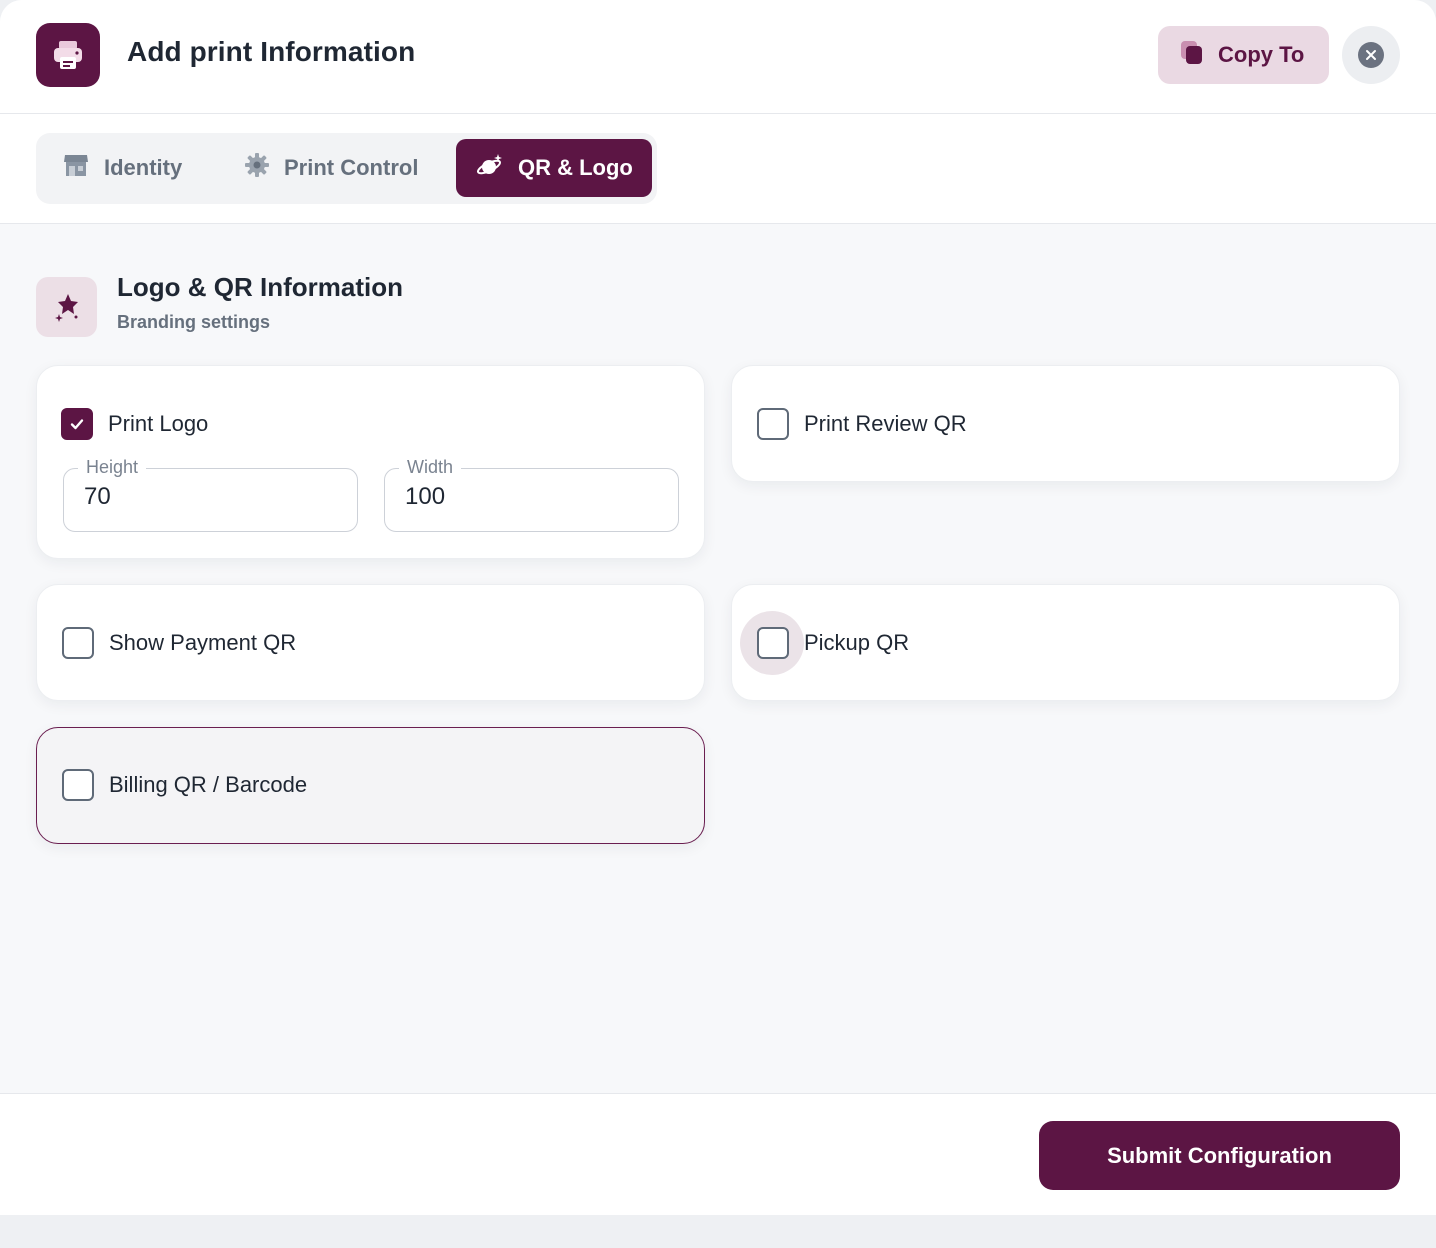 The width and height of the screenshot is (1436, 1248). I want to click on print-logo-card: Print Logo Height Width, so click(370, 462).